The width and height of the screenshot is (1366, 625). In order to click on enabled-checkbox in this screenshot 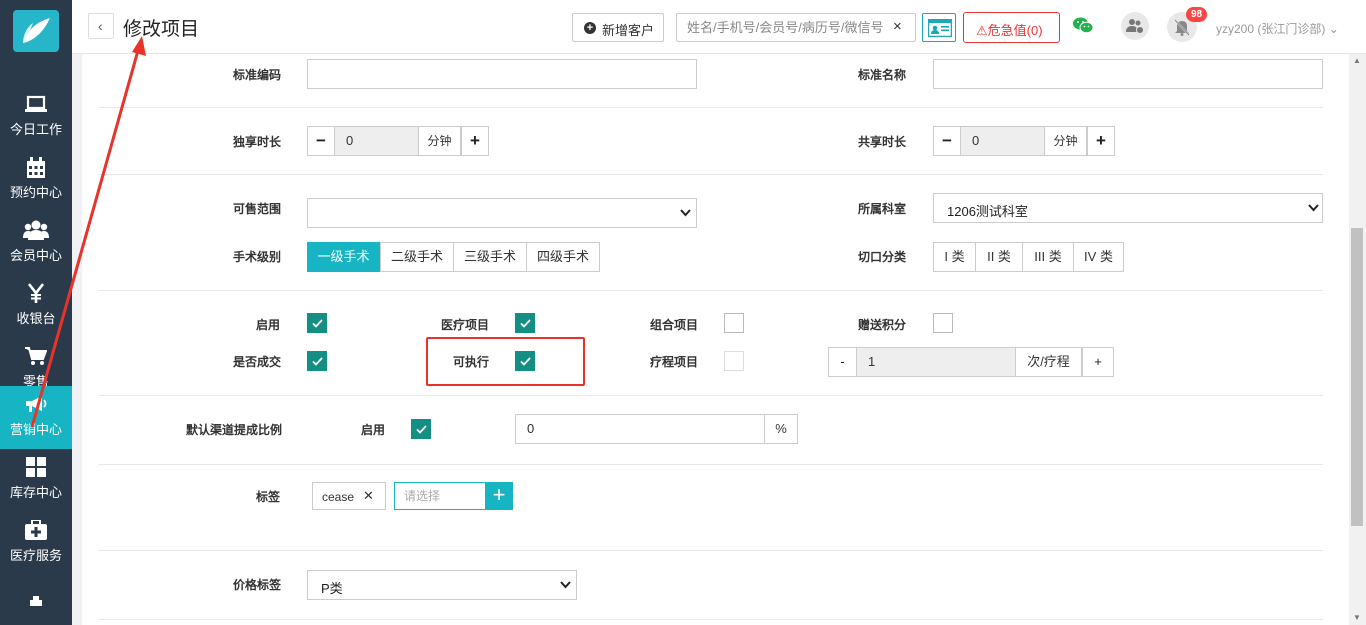, I will do `click(317, 323)`.